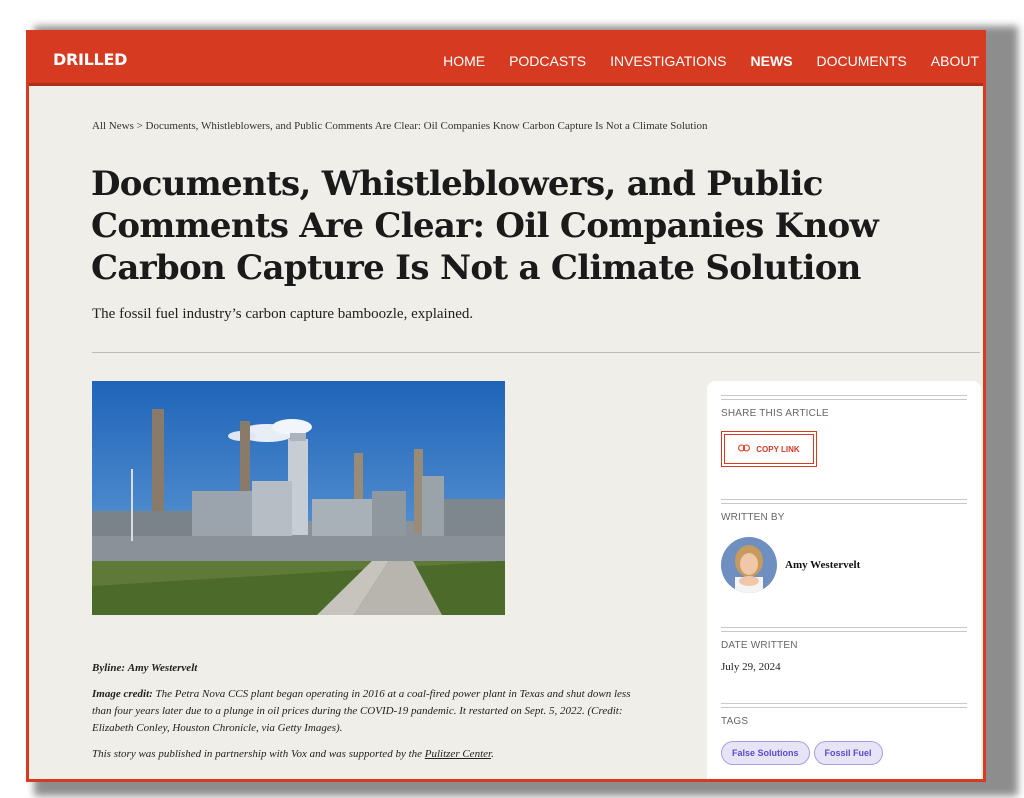  Describe the element at coordinates (822, 565) in the screenshot. I see `author-name: Amy Westervelt` at that location.